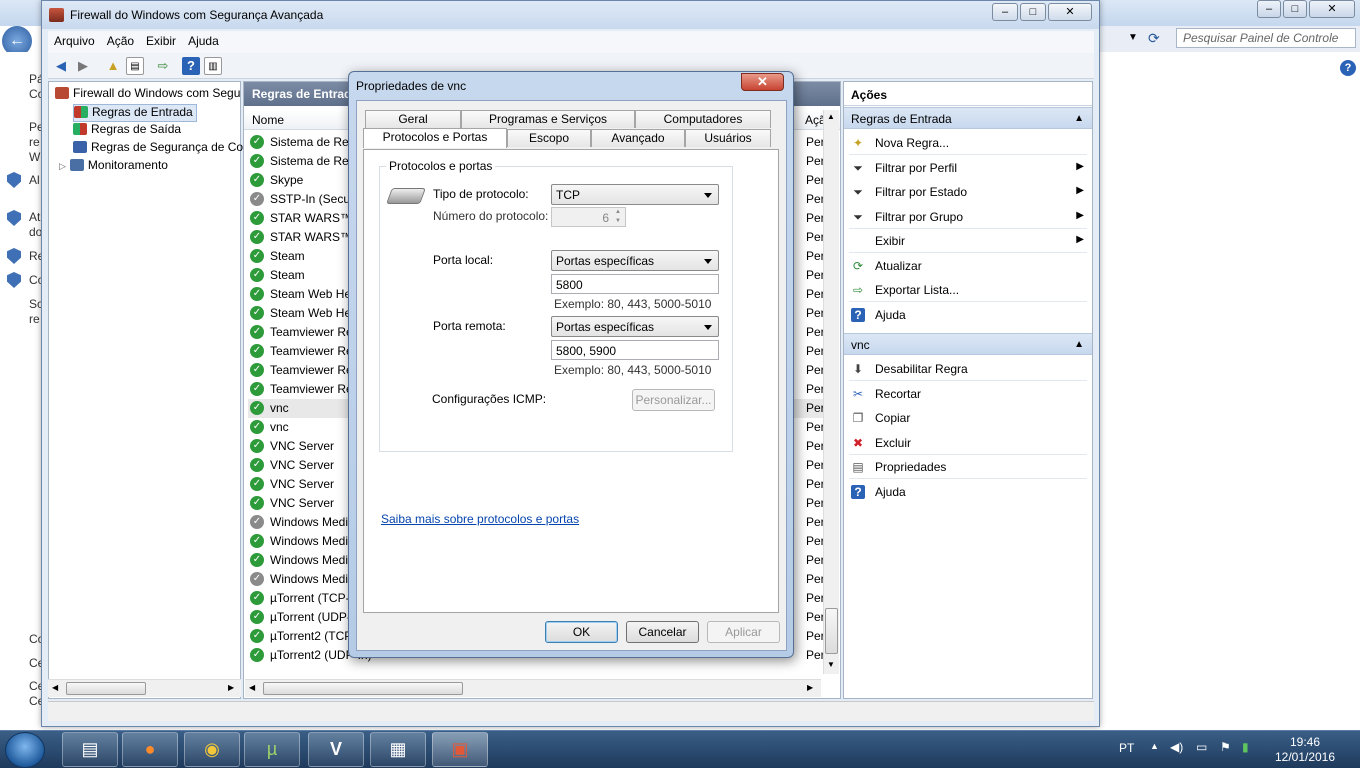  Describe the element at coordinates (135, 113) in the screenshot. I see `tree-item-inbound: Regras de Entrada` at that location.